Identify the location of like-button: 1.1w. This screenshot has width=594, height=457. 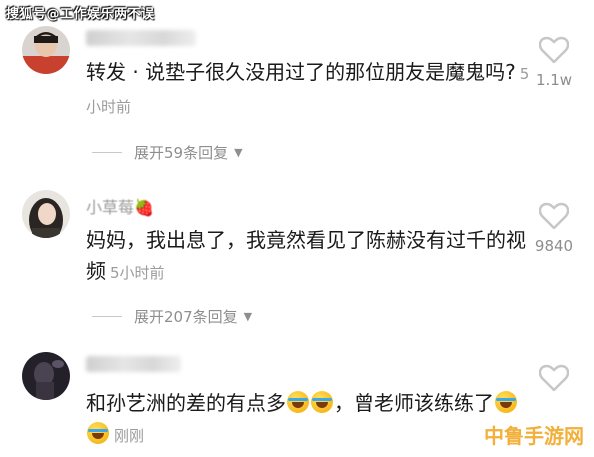
(554, 62).